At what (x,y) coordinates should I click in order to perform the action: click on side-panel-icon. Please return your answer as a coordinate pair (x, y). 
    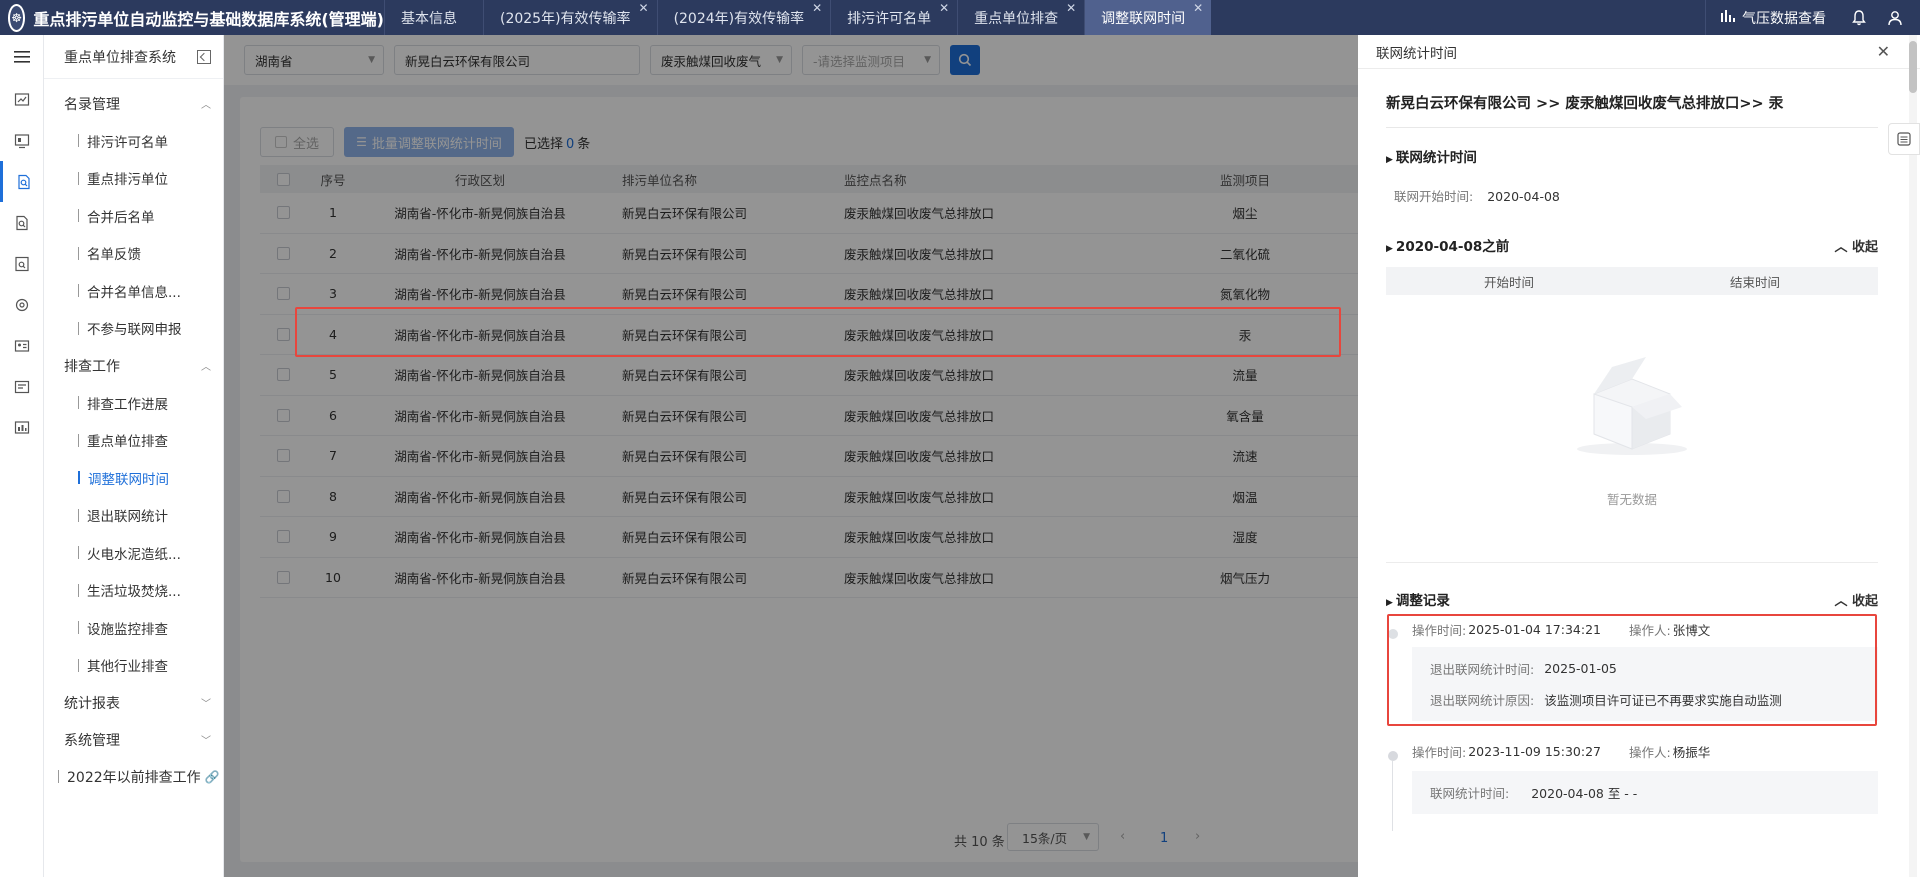
    Looking at the image, I should click on (1904, 139).